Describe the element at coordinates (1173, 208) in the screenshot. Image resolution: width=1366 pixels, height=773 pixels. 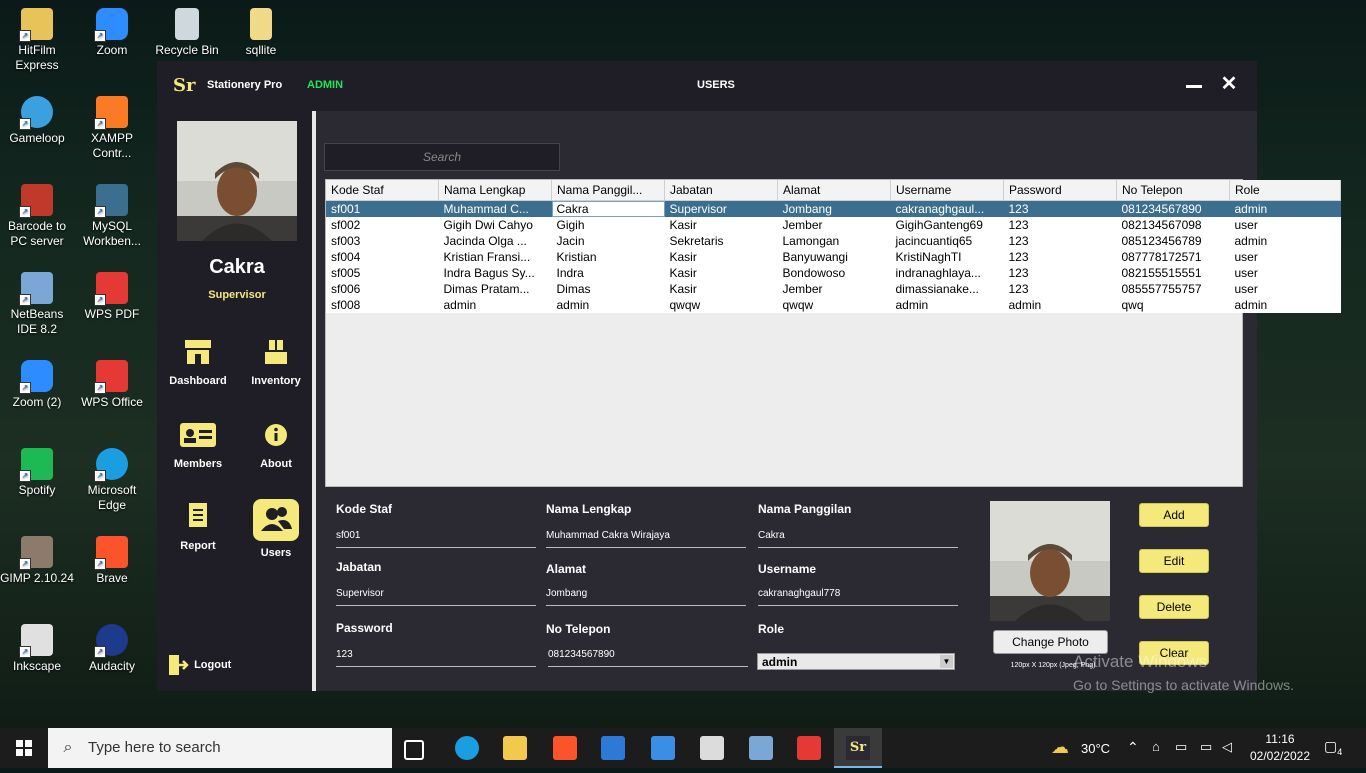
I see `table-cell: 081234567890` at that location.